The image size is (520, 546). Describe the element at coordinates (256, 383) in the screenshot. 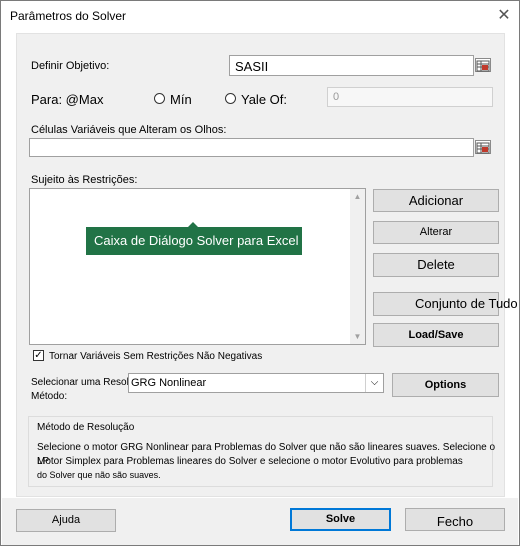

I see `method-select: GRG Nonlinear ⌵` at that location.